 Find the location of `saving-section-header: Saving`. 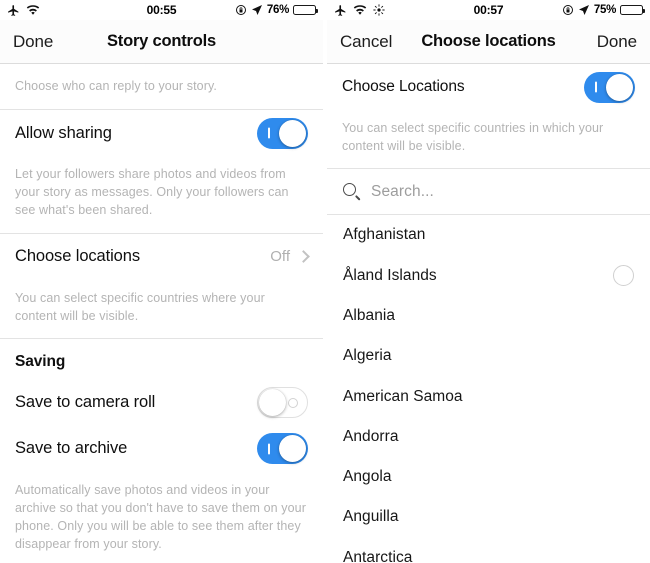

saving-section-header: Saving is located at coordinates (161, 359).